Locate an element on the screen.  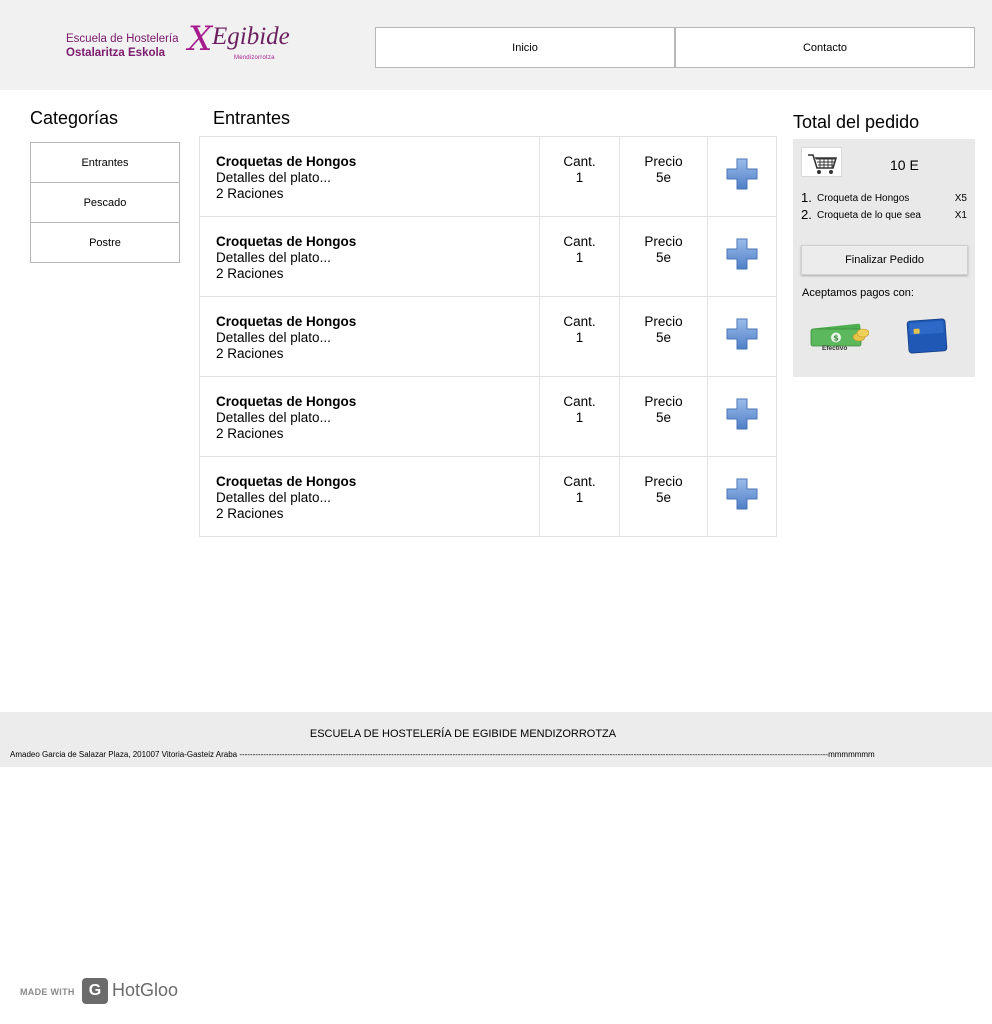
shopping-cart-icon is located at coordinates (821, 162).